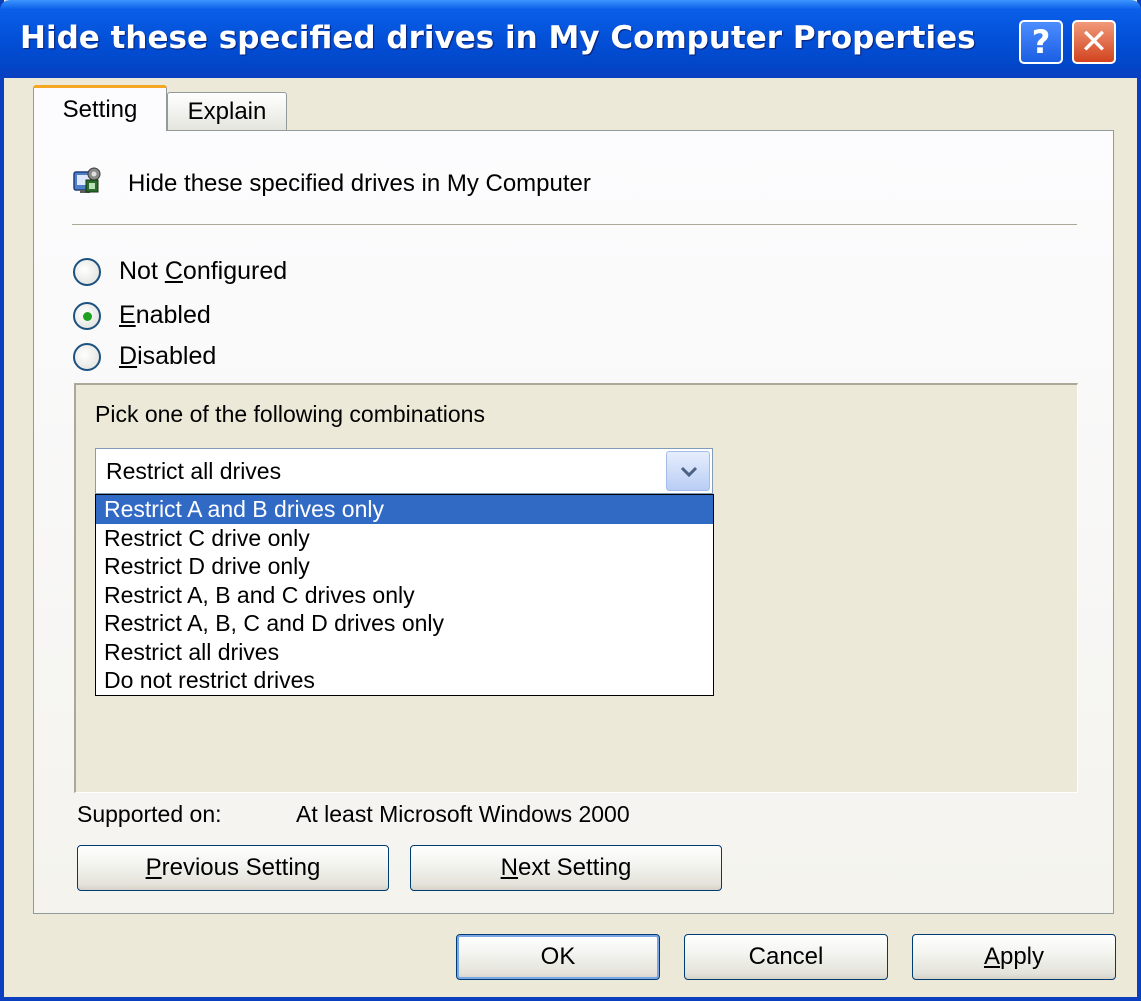  What do you see at coordinates (404, 623) in the screenshot?
I see `dropdown-option: Restrict A, B, C and D drives only` at bounding box center [404, 623].